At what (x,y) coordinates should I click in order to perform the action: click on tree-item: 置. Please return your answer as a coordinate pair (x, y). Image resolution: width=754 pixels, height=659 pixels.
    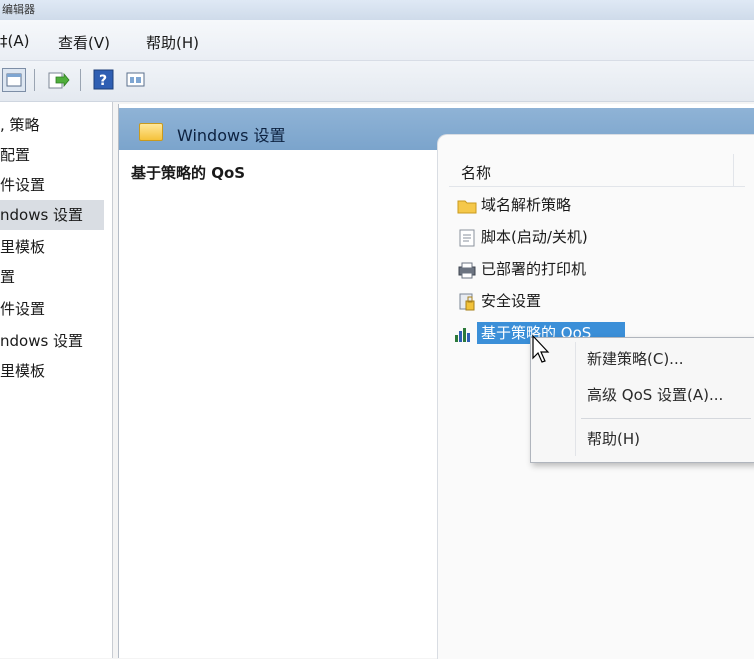
    Looking at the image, I should click on (7, 277).